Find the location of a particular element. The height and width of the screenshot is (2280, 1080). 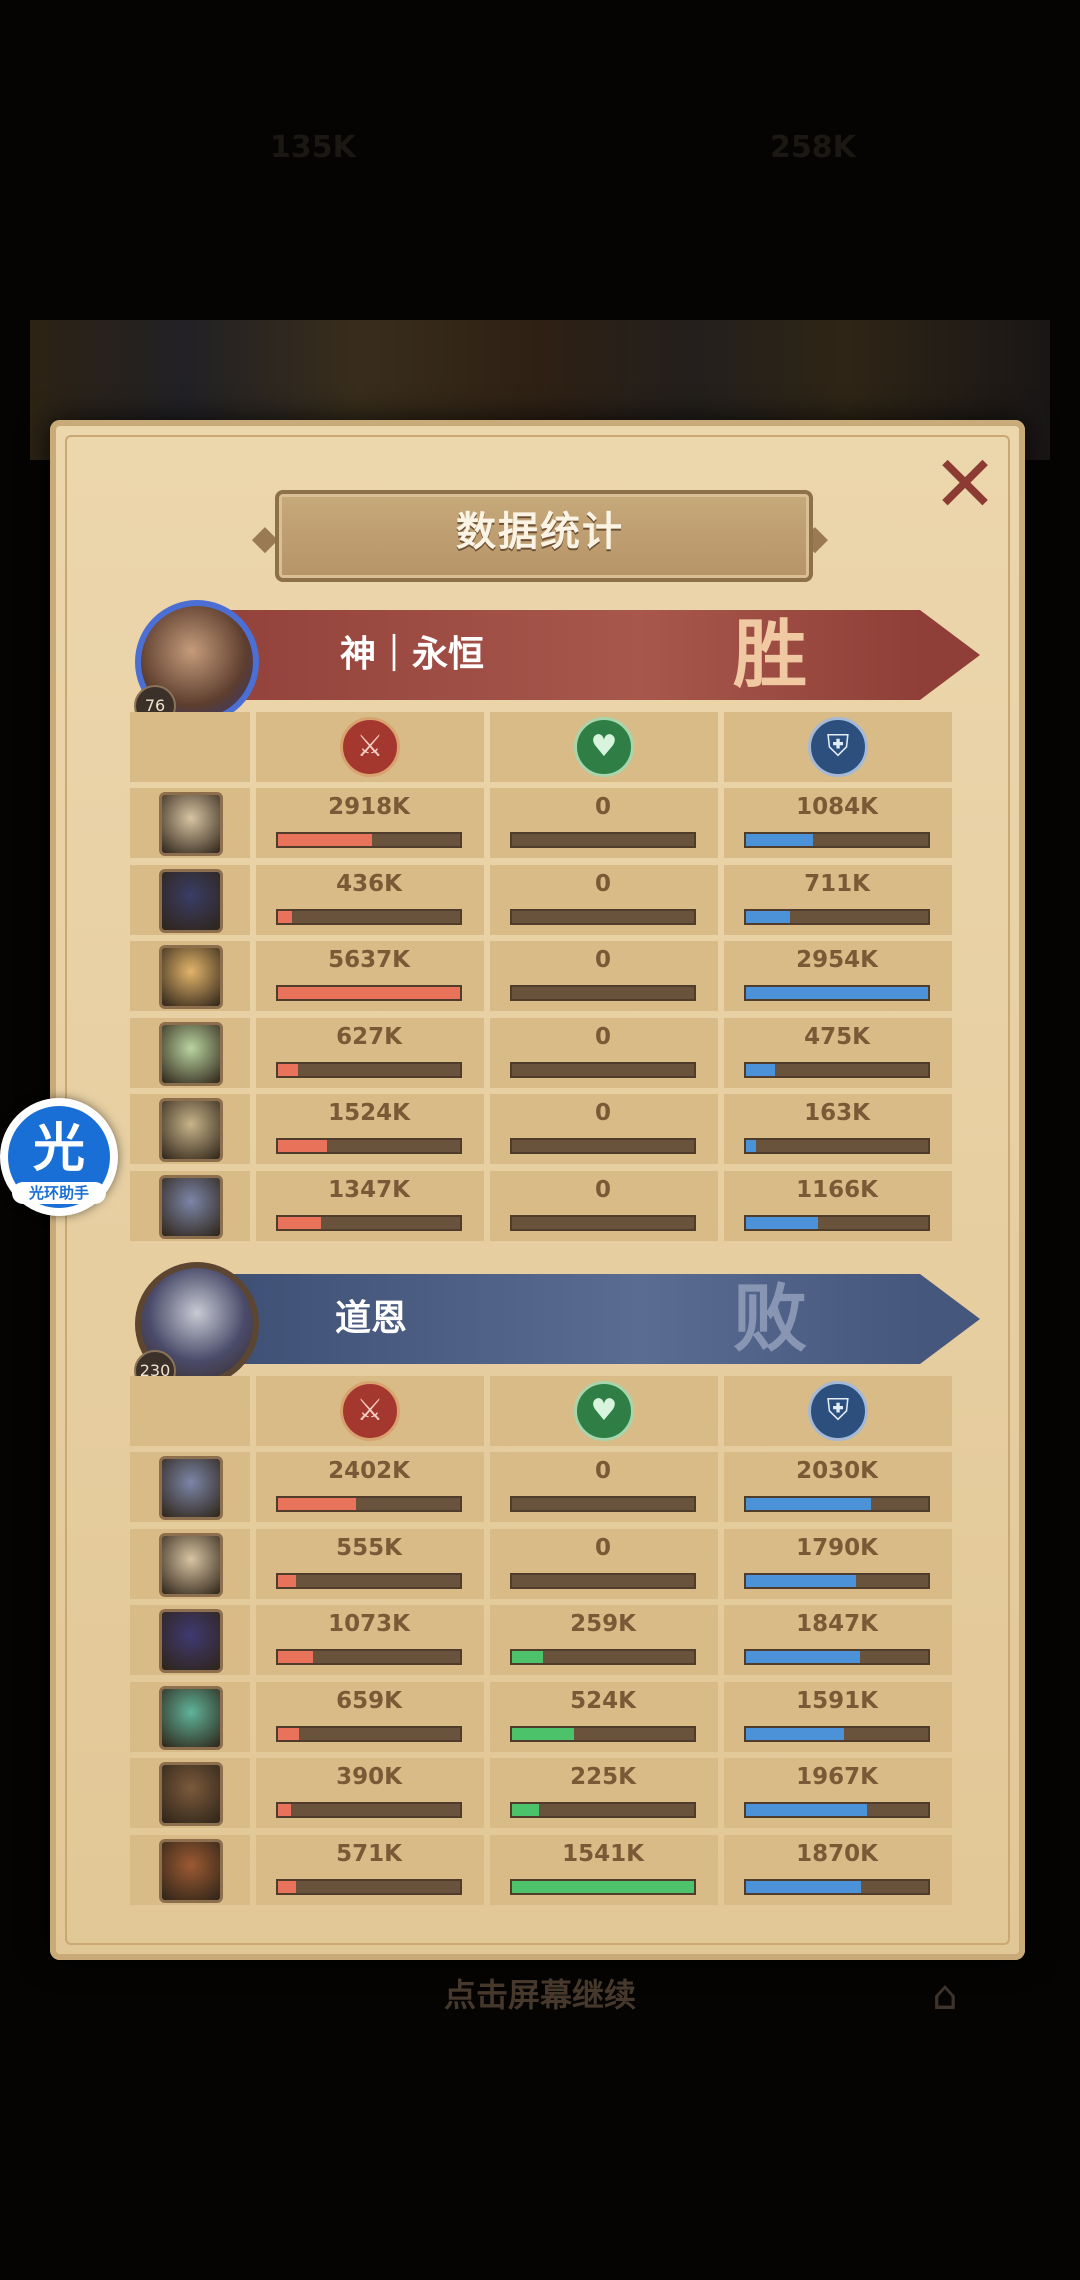

shield-stat: 1591K is located at coordinates (837, 1722).